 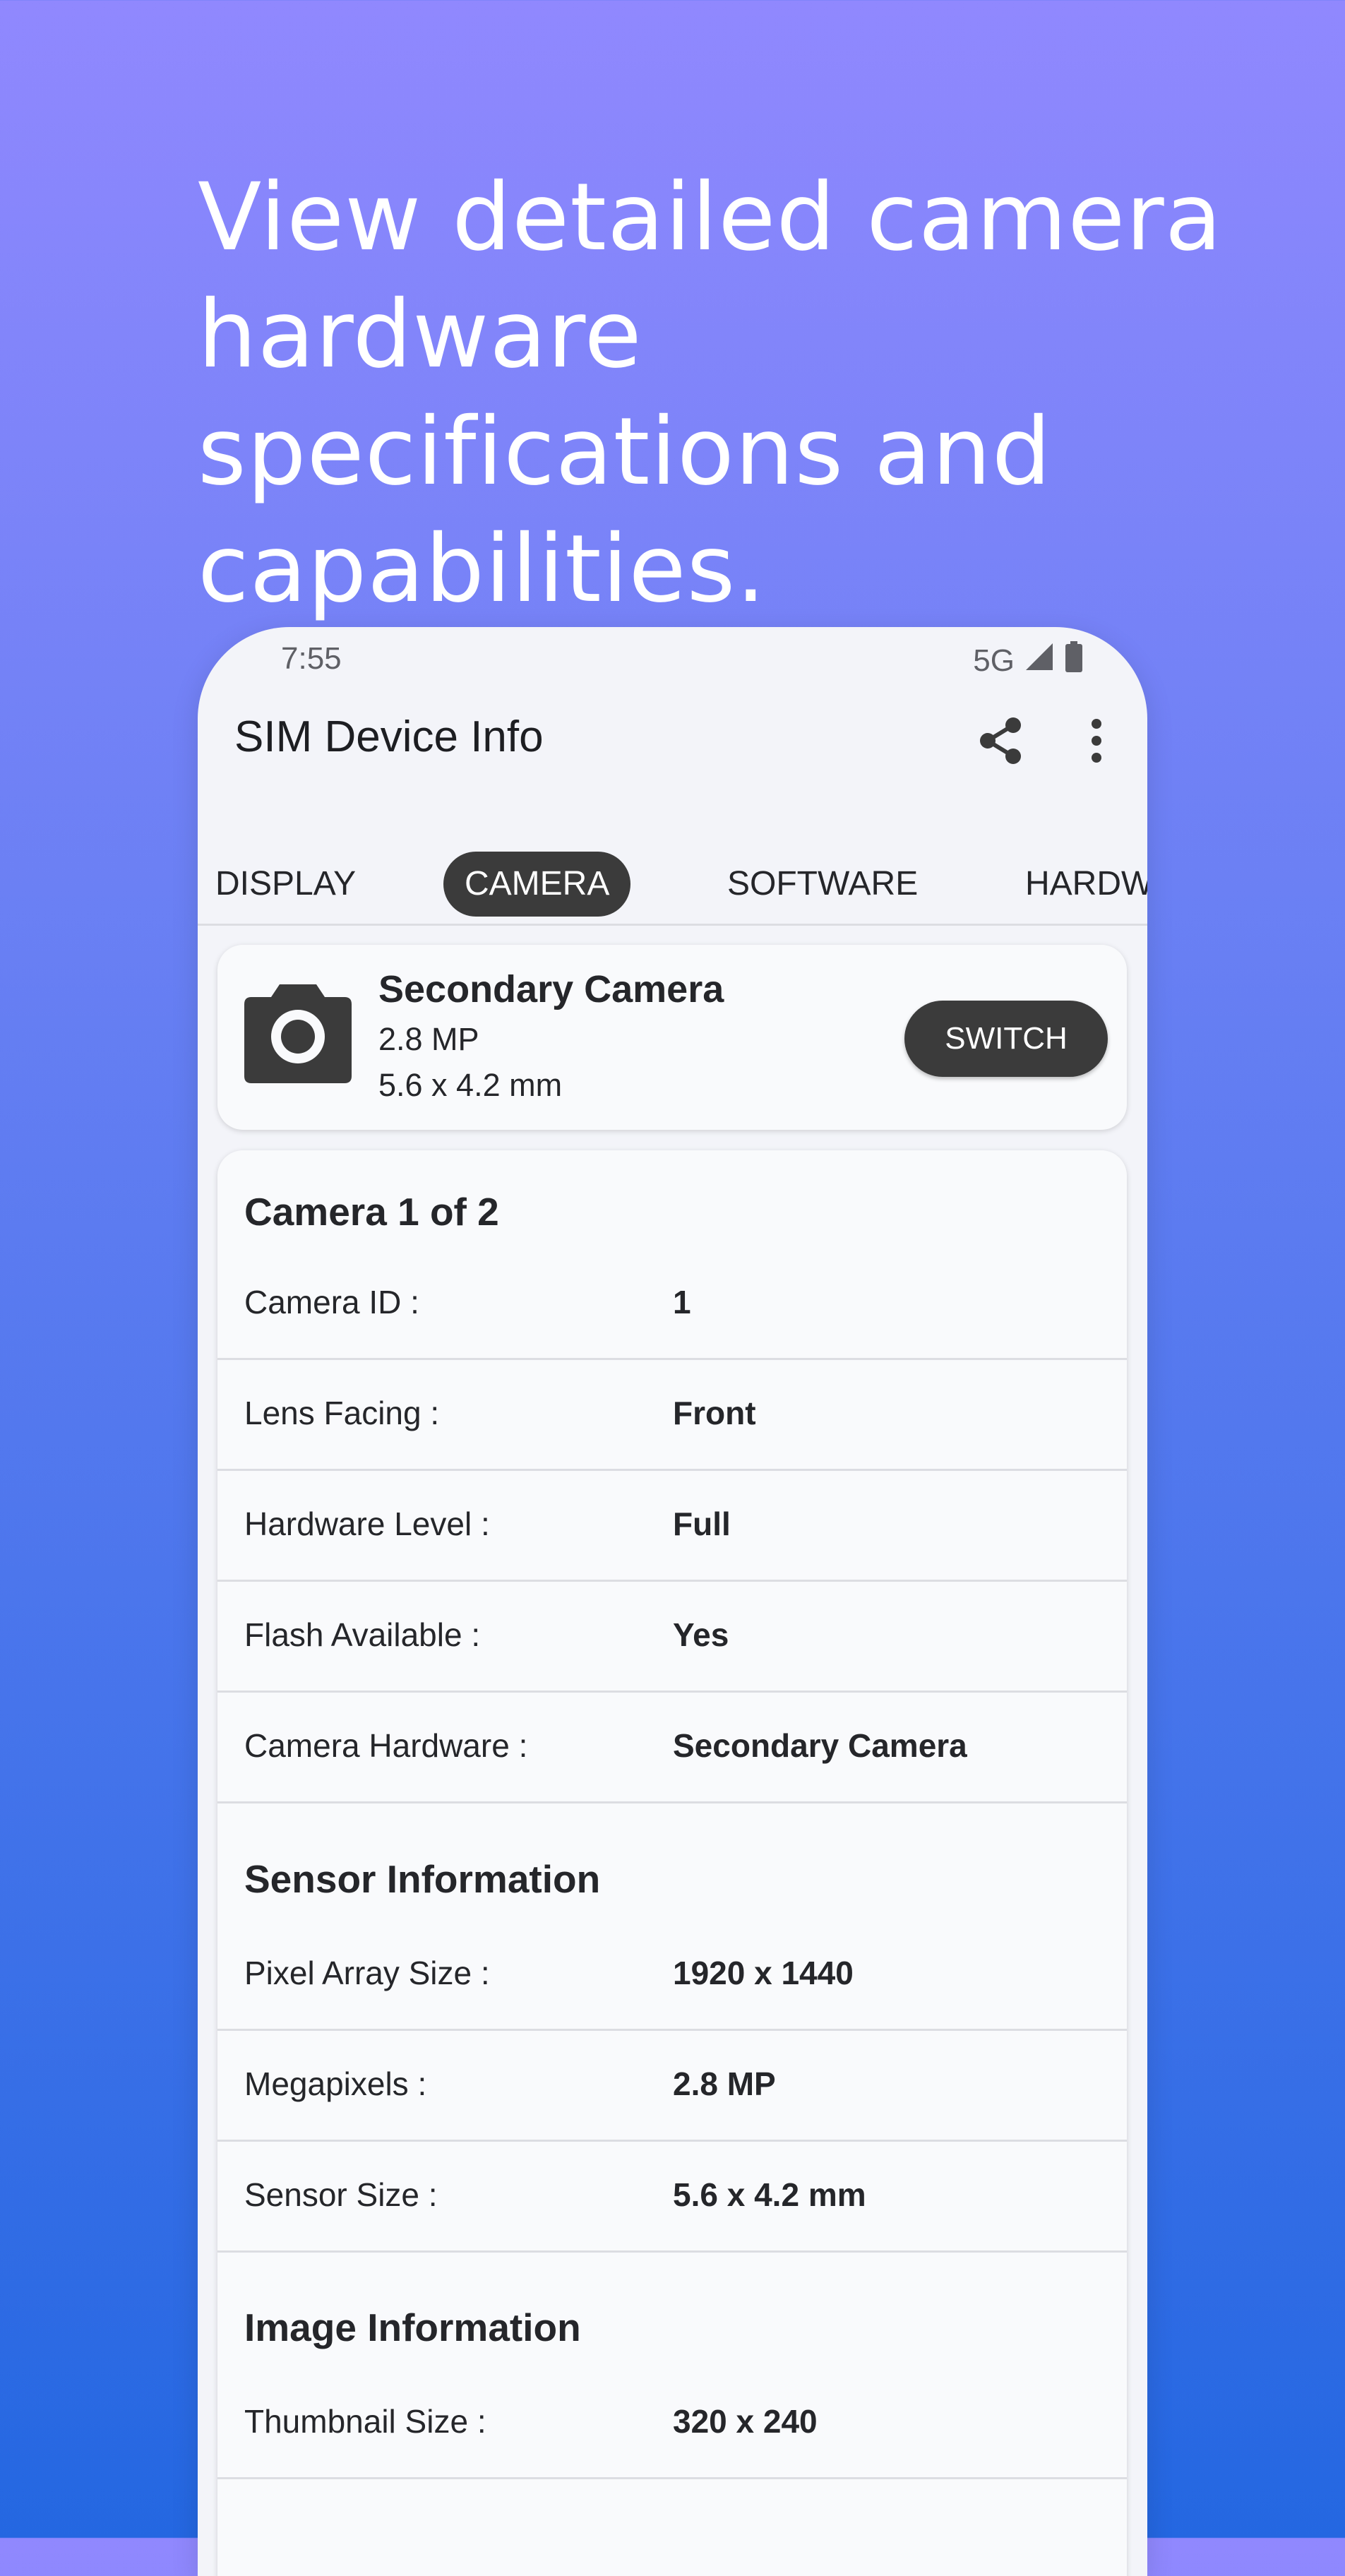 I want to click on switch-camera-button: SWITCH, so click(x=1006, y=1039).